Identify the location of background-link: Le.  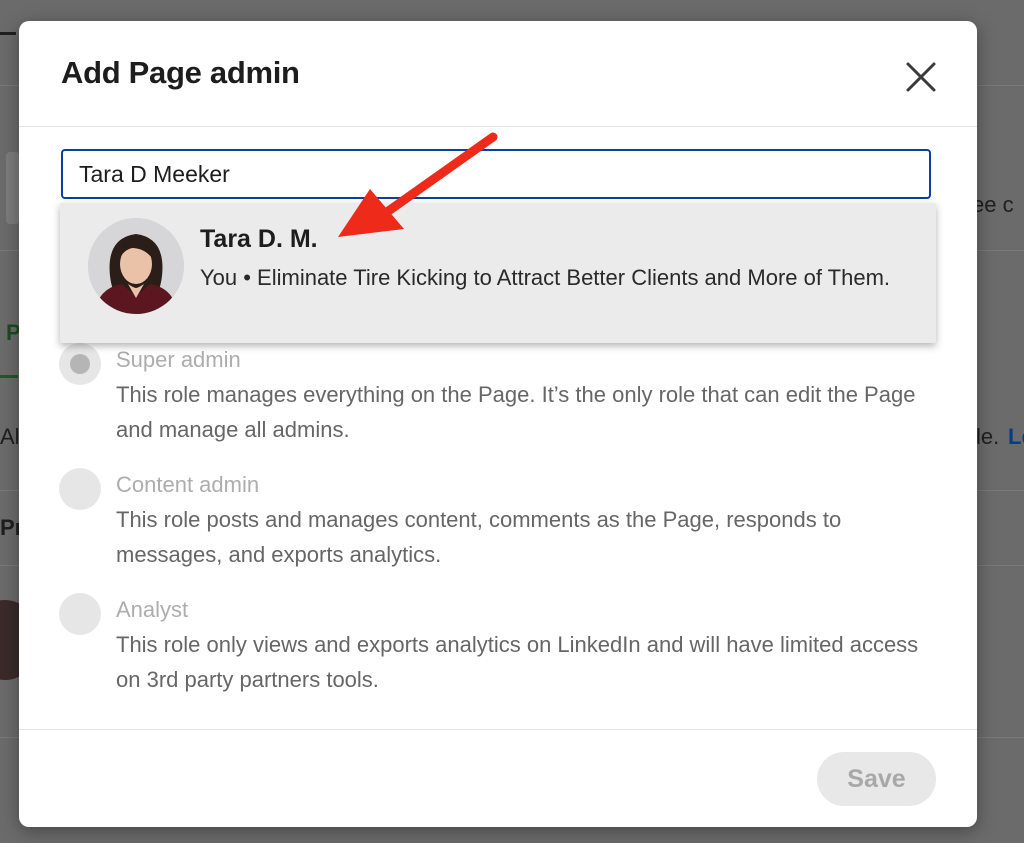
(1016, 436).